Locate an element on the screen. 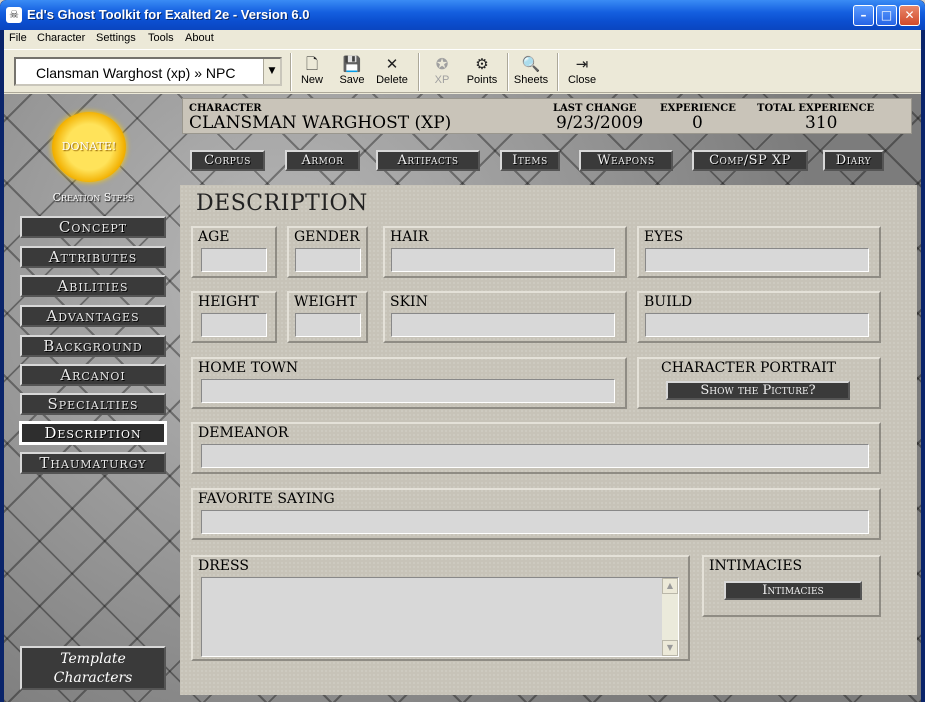 This screenshot has height=702, width=925. show-picture-button: Show the Picture? is located at coordinates (758, 390).